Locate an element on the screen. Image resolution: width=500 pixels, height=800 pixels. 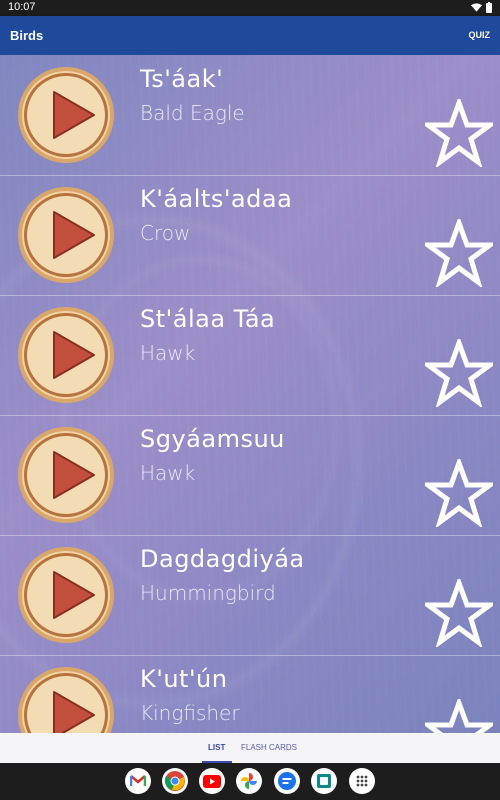
quiz-button: QUIZ is located at coordinates (480, 35).